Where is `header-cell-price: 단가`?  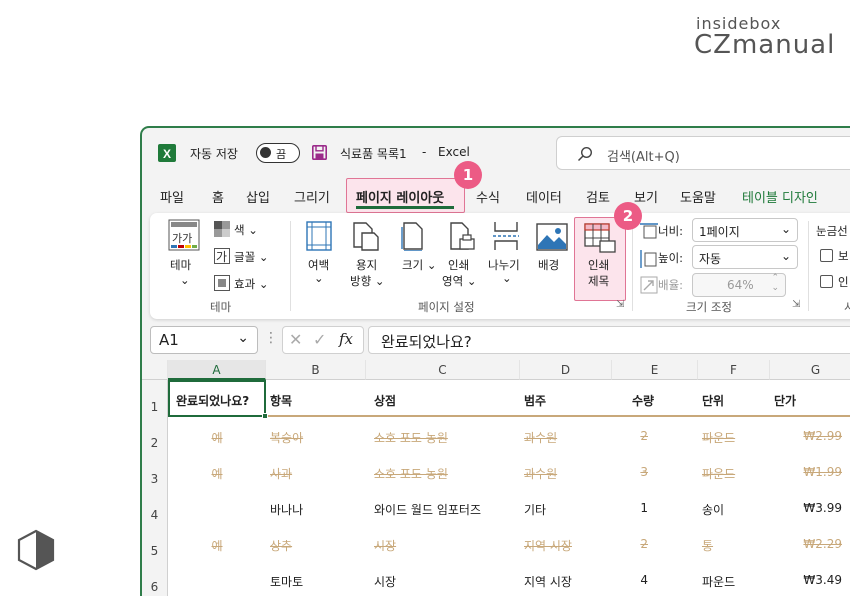 header-cell-price: 단가 is located at coordinates (785, 400).